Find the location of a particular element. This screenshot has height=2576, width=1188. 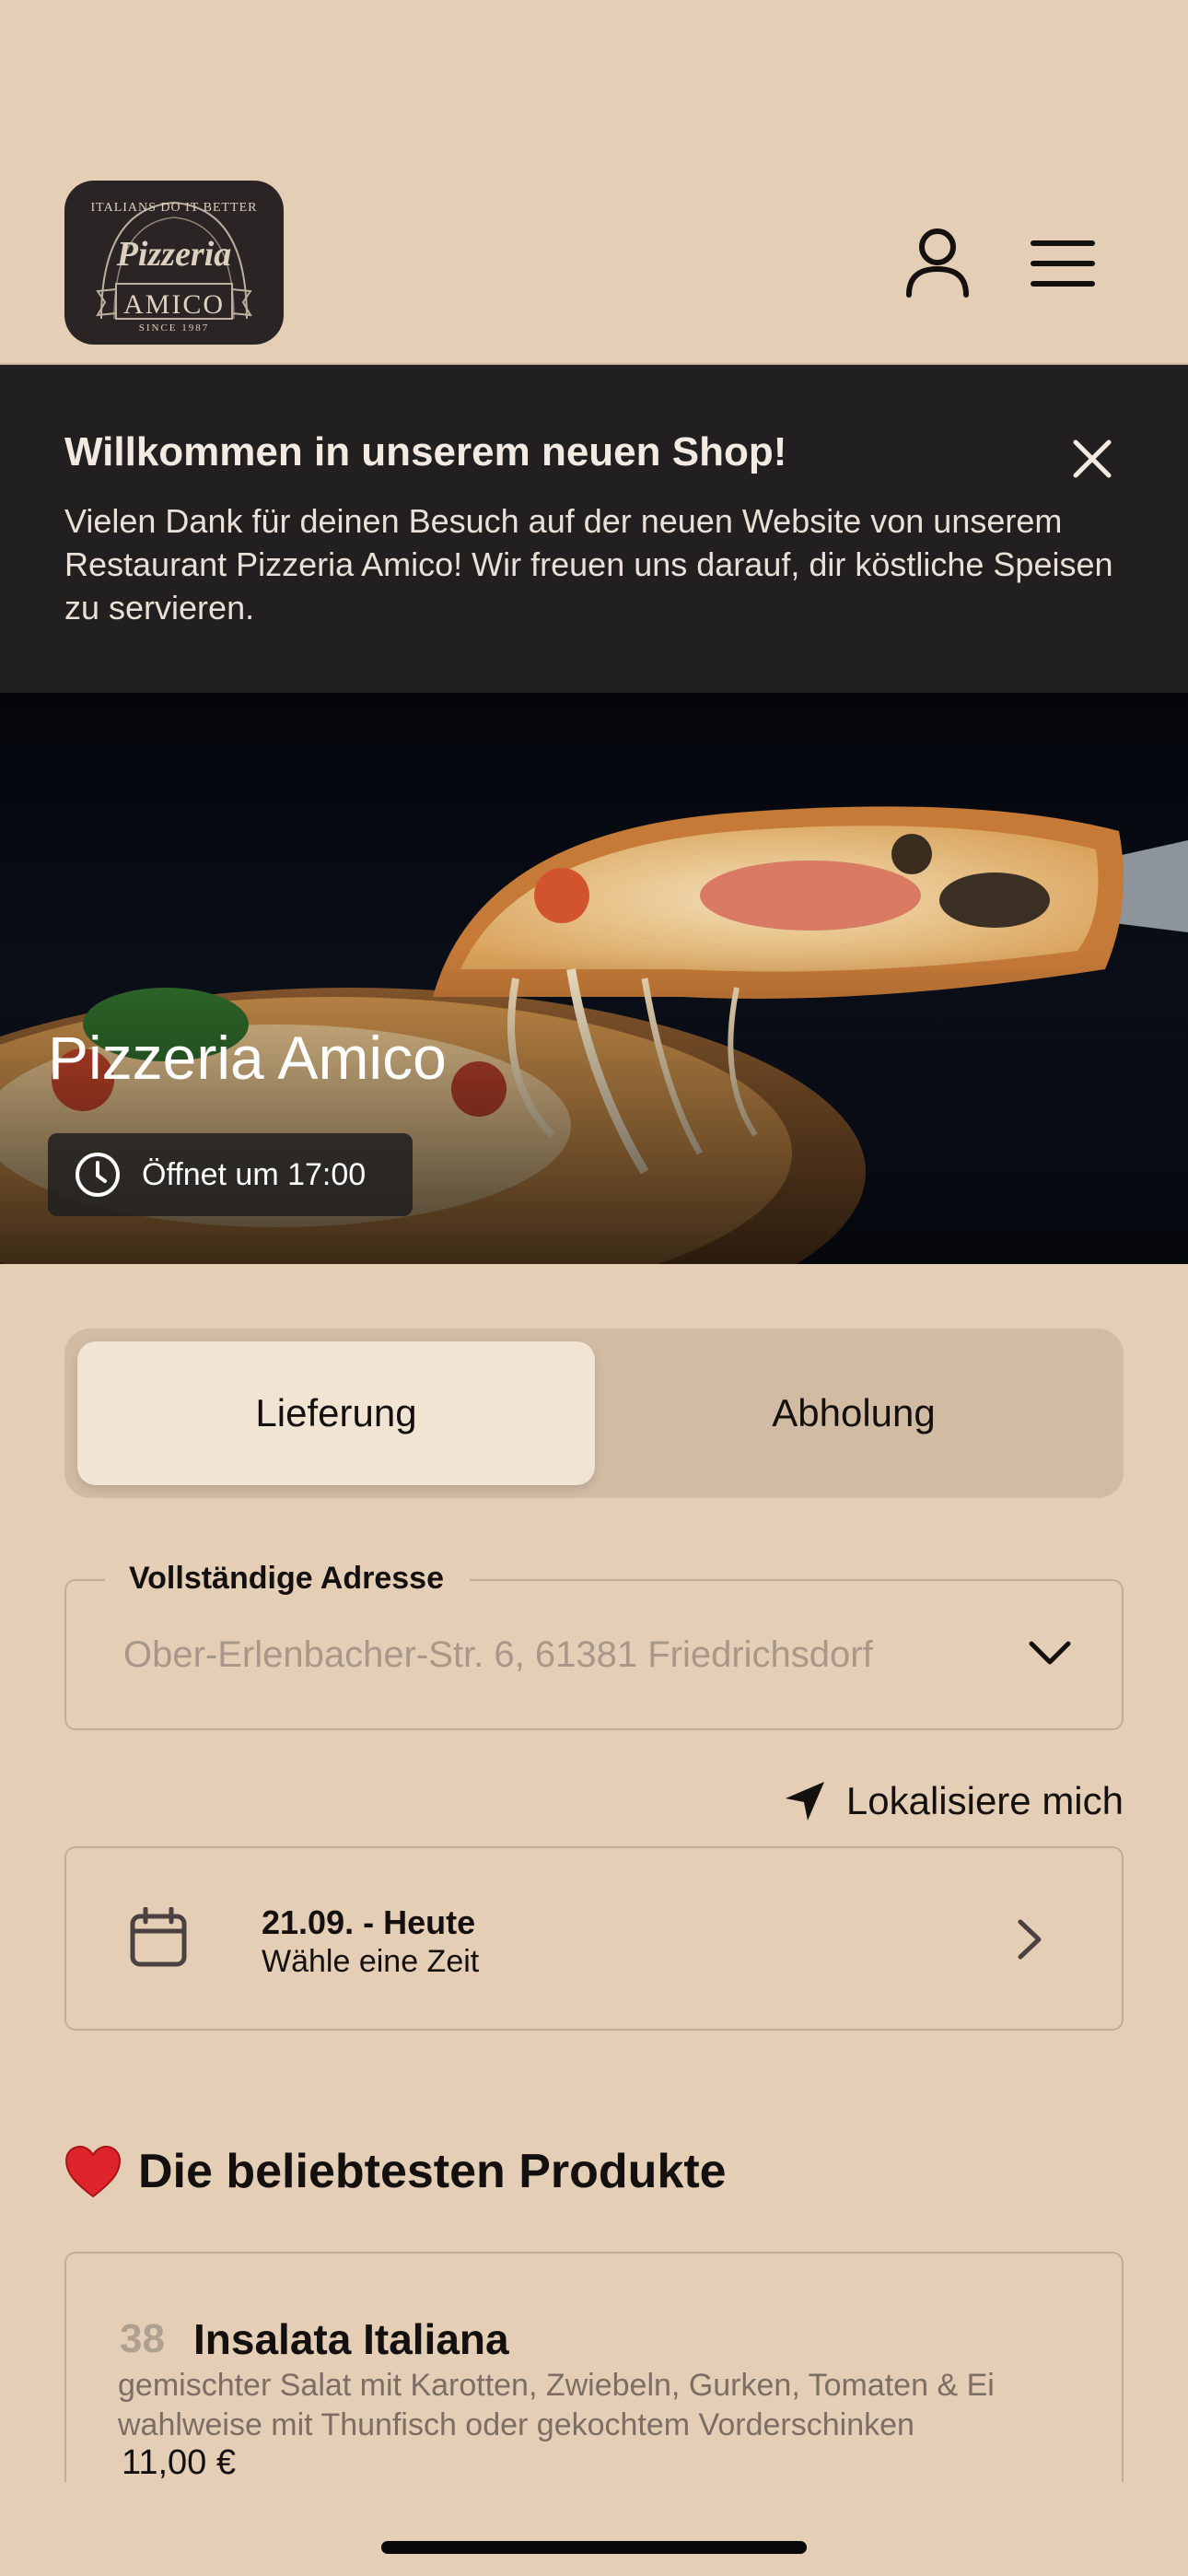

opening-status-text: Öffnet um 17:00 is located at coordinates (254, 1174).